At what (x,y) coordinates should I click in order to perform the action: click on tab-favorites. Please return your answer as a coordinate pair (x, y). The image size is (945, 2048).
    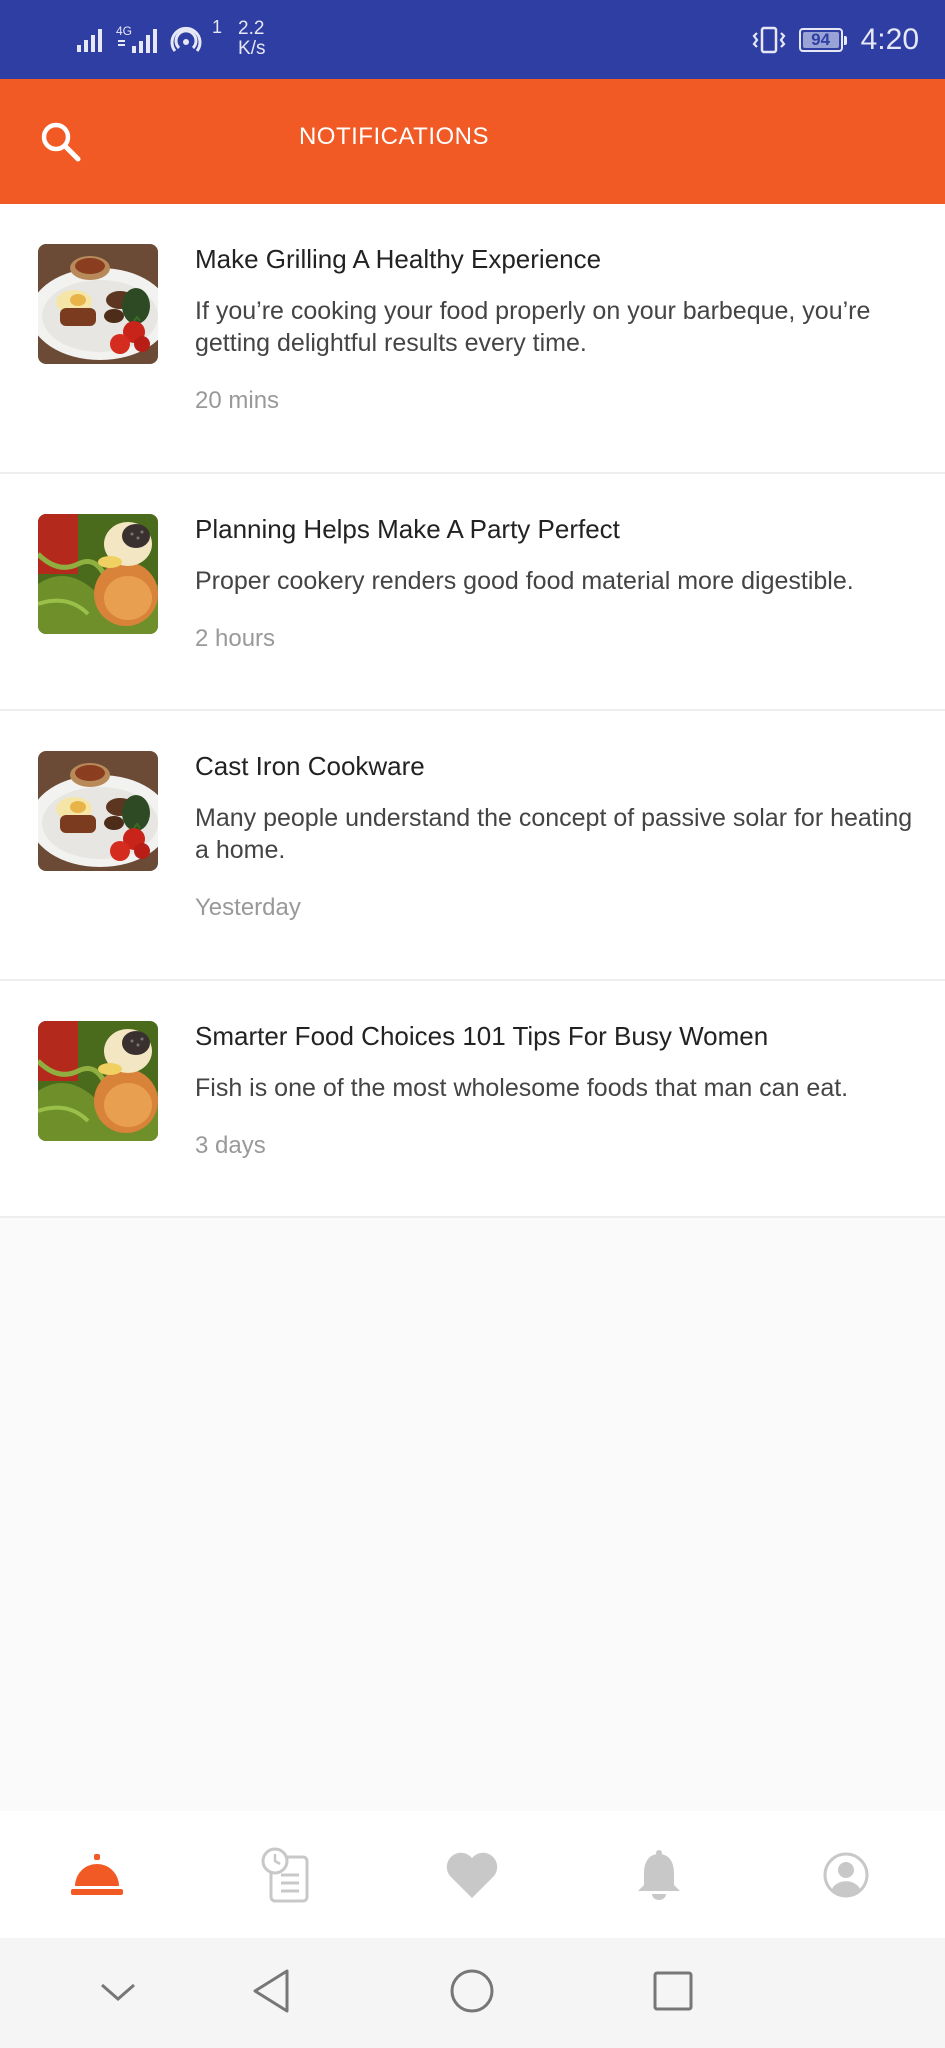
    Looking at the image, I should click on (471, 1874).